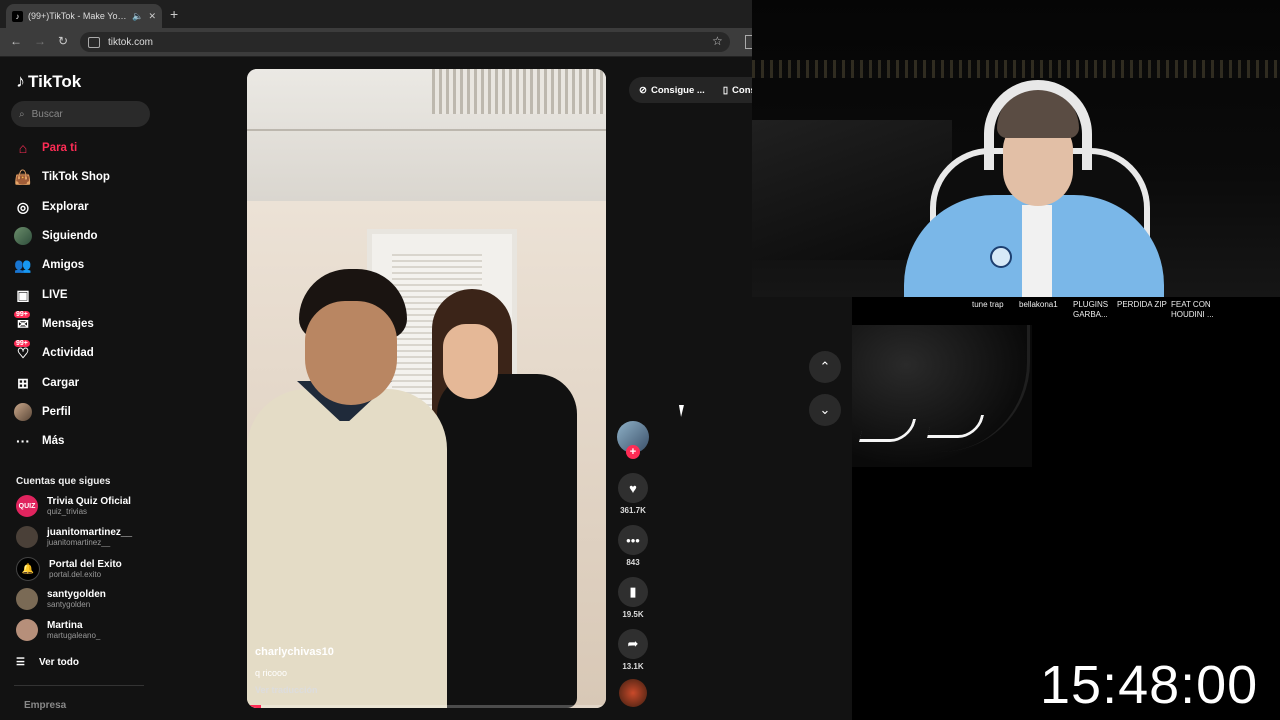  I want to click on search-placeholder: Buscar, so click(47, 114).